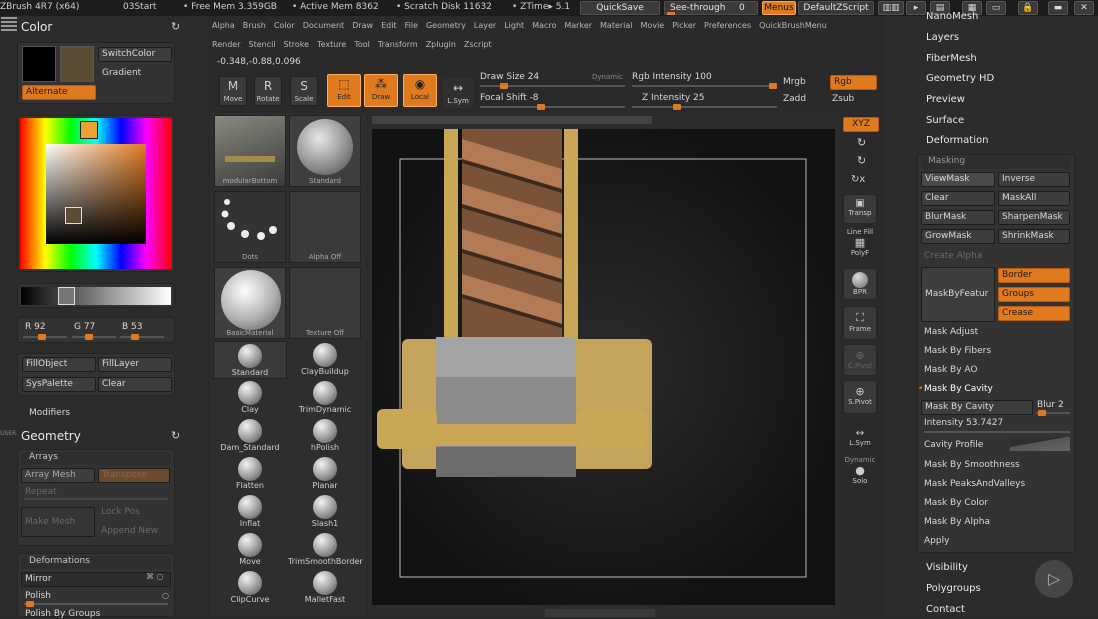  What do you see at coordinates (779, 8) in the screenshot?
I see `menus-button: Menus` at bounding box center [779, 8].